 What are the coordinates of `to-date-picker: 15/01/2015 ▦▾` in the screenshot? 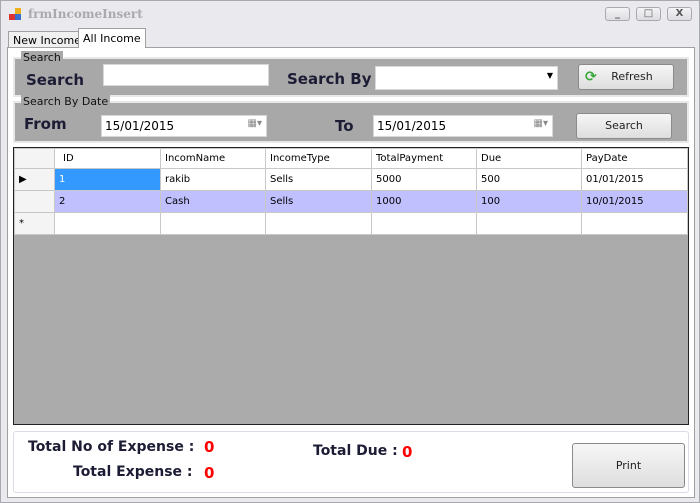 It's located at (463, 126).